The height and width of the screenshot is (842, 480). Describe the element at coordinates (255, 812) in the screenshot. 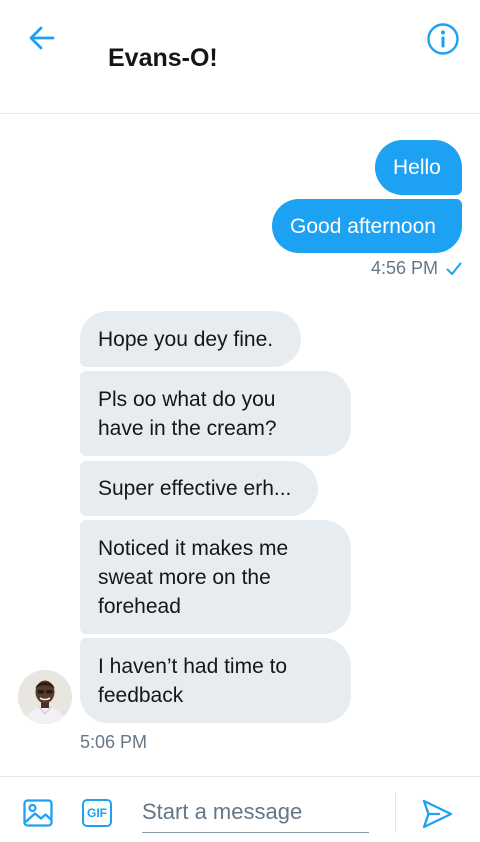

I see `message-input` at that location.